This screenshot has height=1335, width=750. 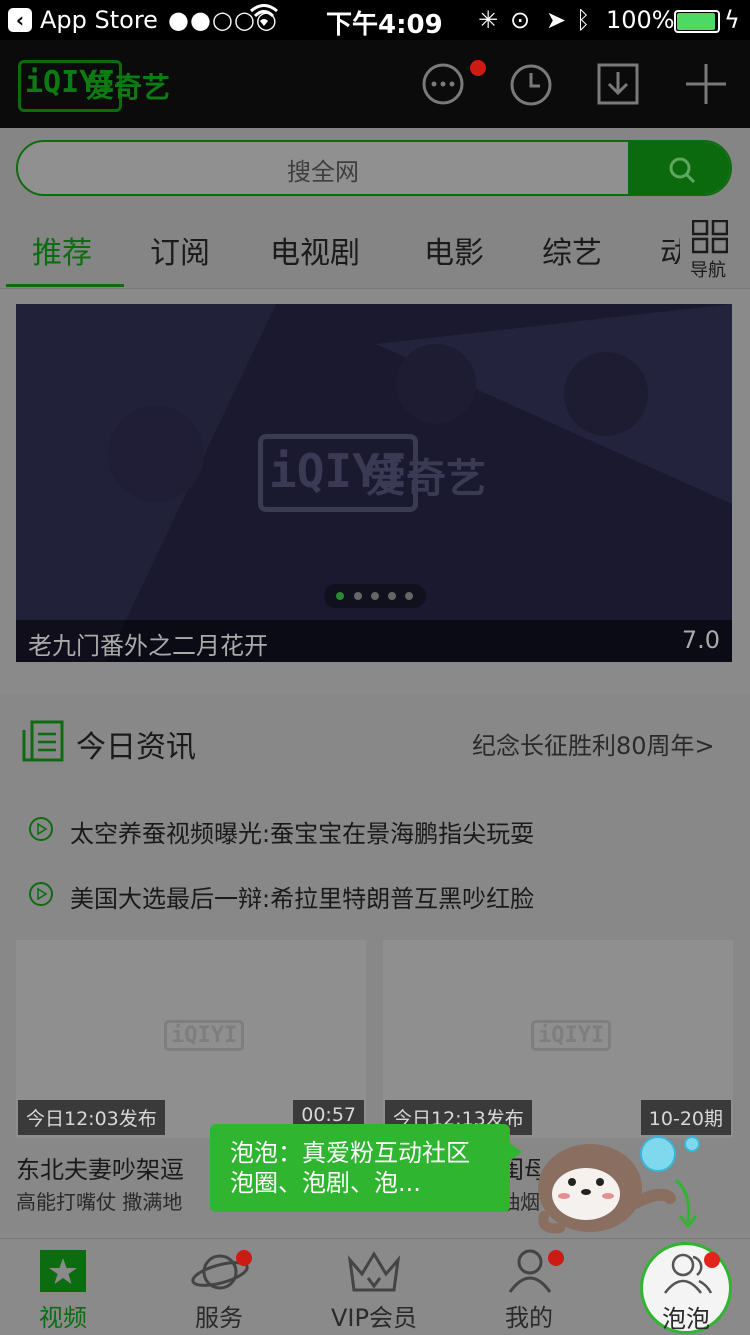 I want to click on wifi-icon, so click(x=264, y=19).